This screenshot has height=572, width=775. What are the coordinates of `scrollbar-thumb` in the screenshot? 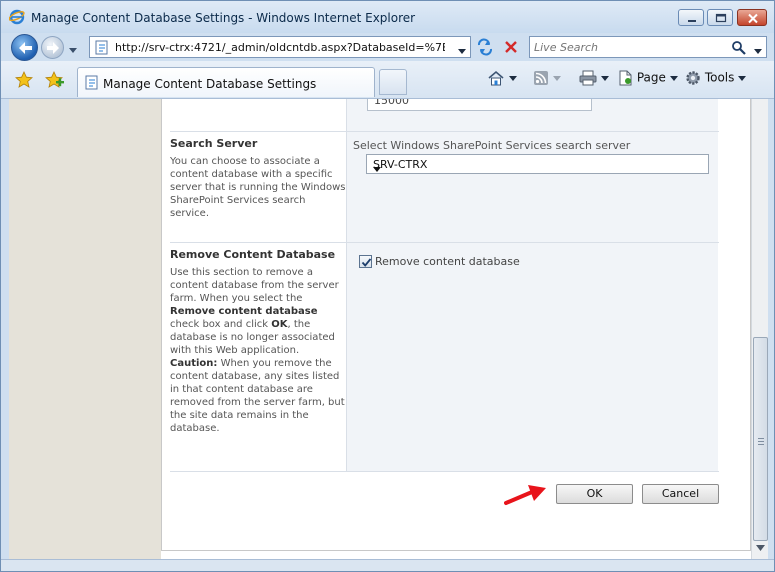 It's located at (760, 439).